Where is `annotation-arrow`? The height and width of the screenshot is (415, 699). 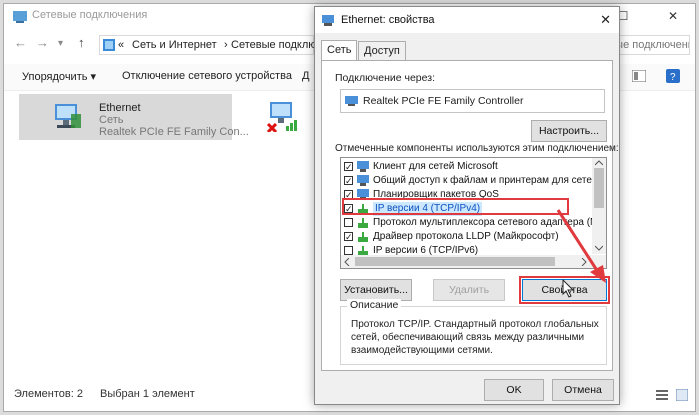 annotation-arrow is located at coordinates (581, 246).